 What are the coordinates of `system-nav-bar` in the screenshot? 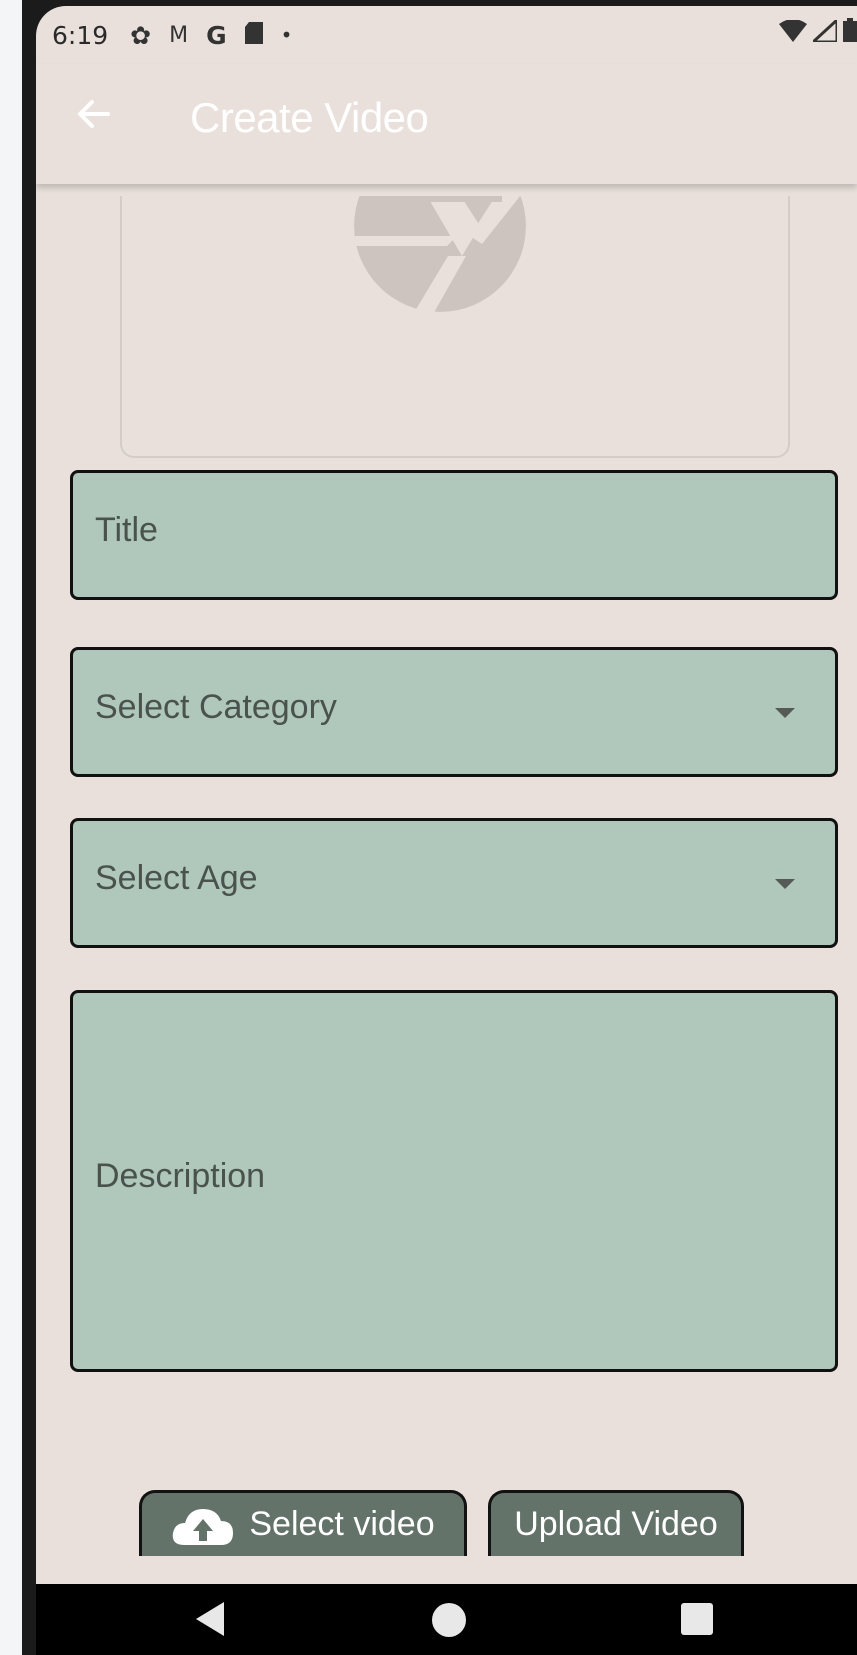 It's located at (446, 1619).